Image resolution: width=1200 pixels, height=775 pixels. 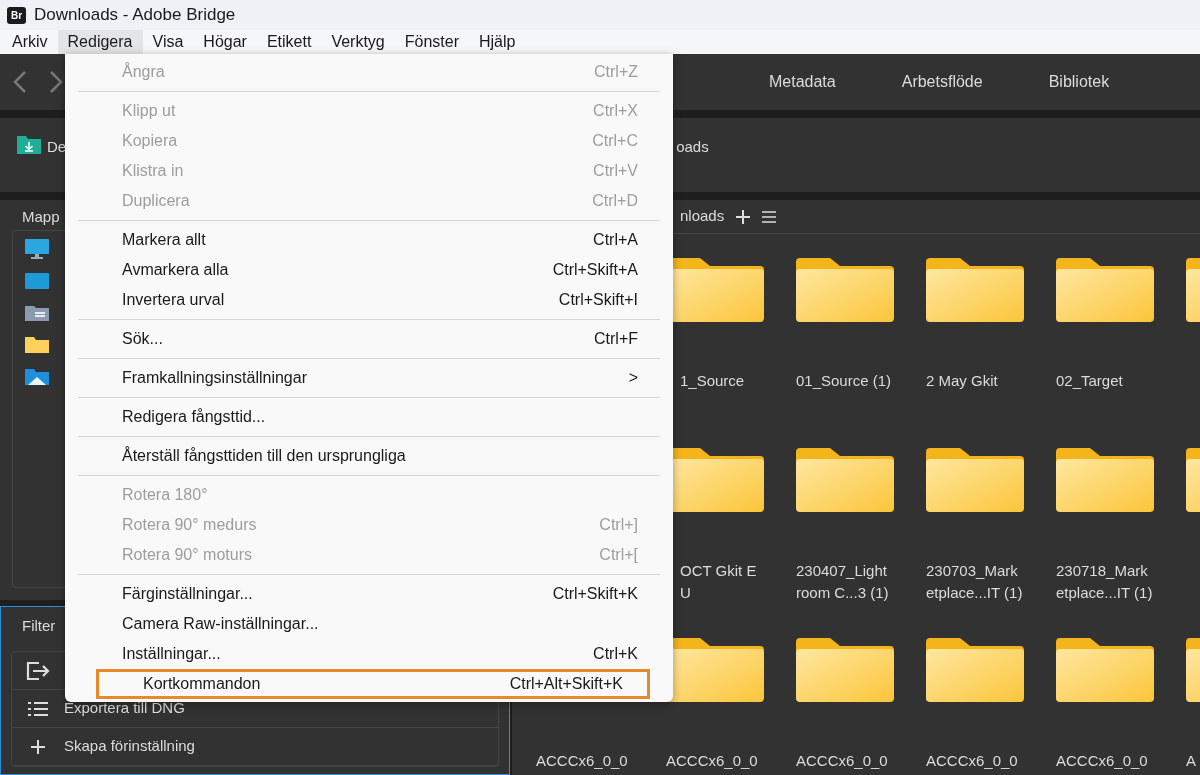 What do you see at coordinates (20, 82) in the screenshot?
I see `back-icon` at bounding box center [20, 82].